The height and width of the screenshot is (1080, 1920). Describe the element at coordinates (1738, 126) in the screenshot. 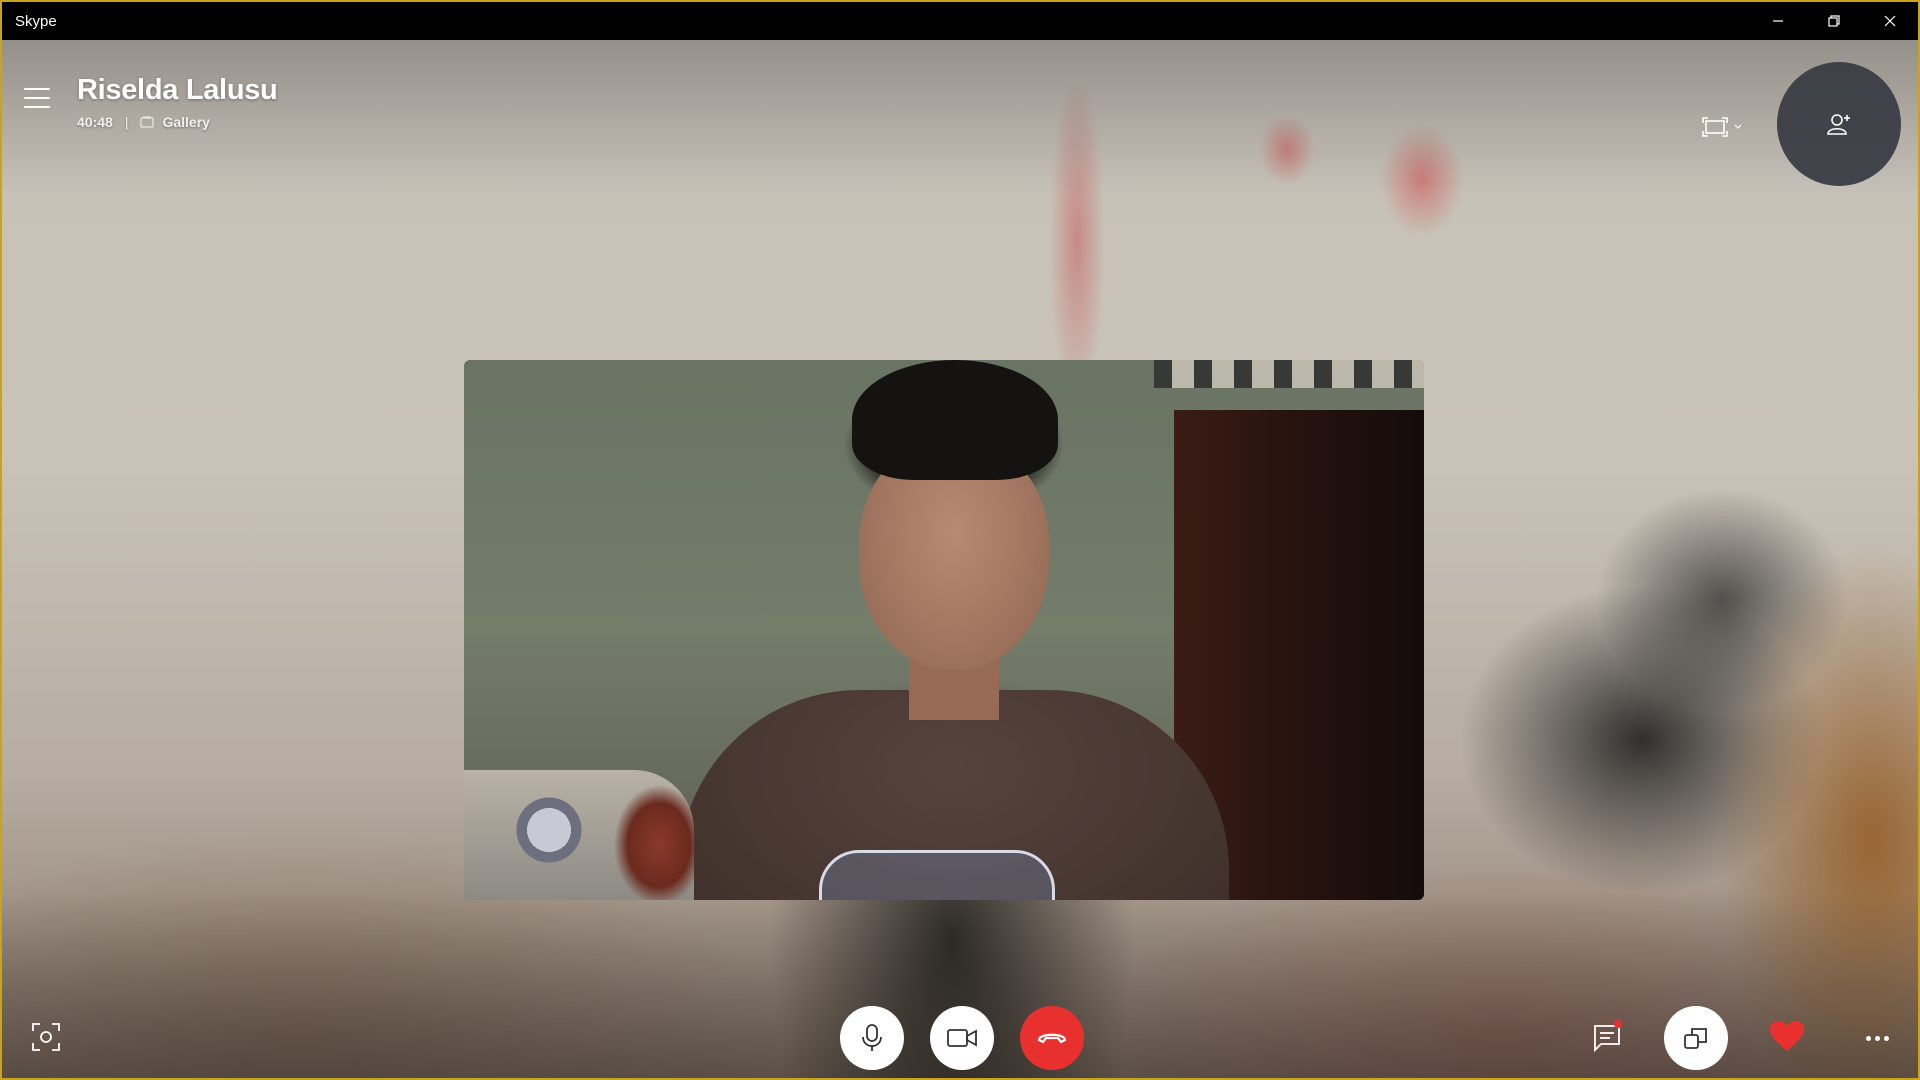

I see `chevron-down-icon` at that location.